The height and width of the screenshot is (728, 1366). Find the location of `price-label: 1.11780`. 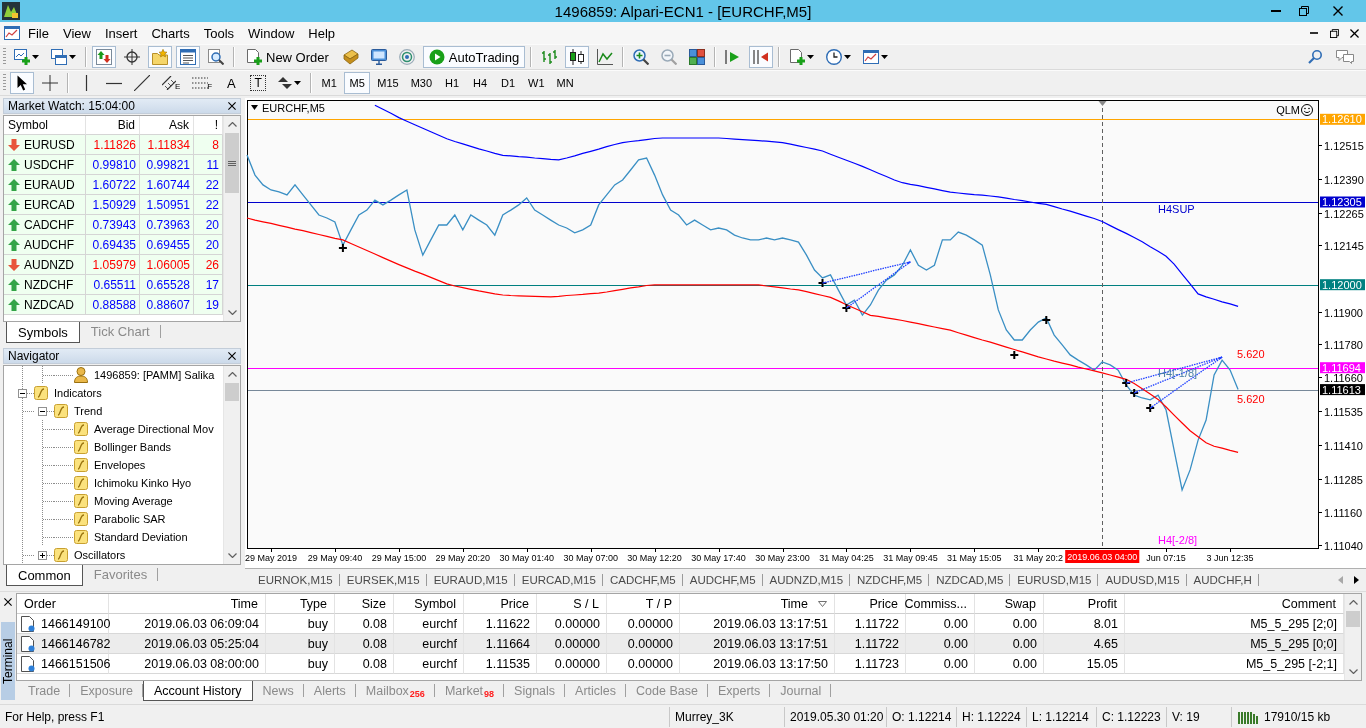

price-label: 1.11780 is located at coordinates (1343, 345).